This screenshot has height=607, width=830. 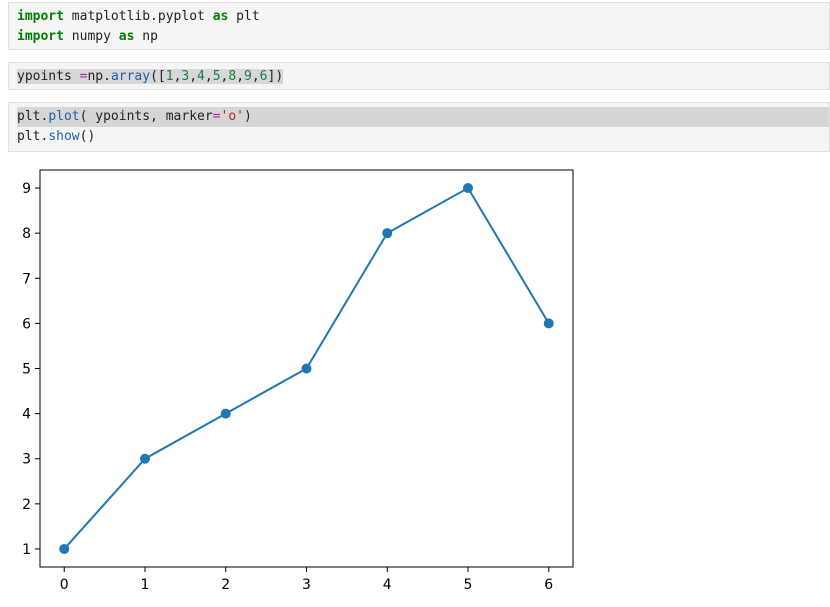 What do you see at coordinates (225, 585) in the screenshot?
I see `x-tick-label: 2` at bounding box center [225, 585].